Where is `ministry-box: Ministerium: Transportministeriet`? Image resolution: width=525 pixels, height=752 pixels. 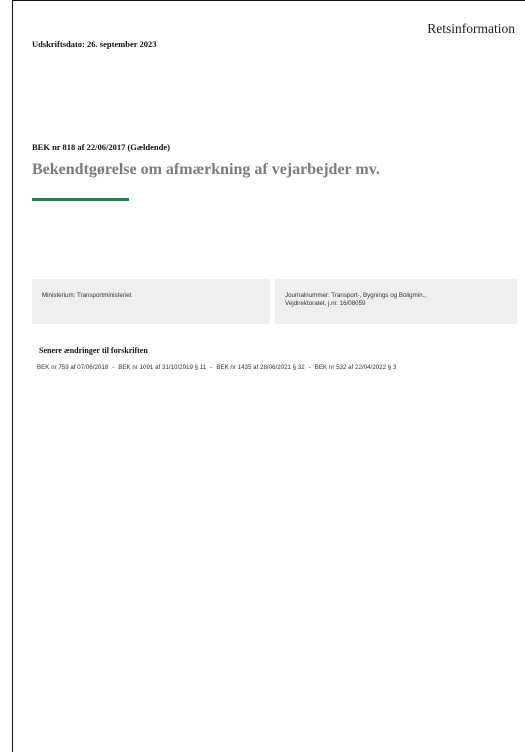 ministry-box: Ministerium: Transportministeriet is located at coordinates (151, 301).